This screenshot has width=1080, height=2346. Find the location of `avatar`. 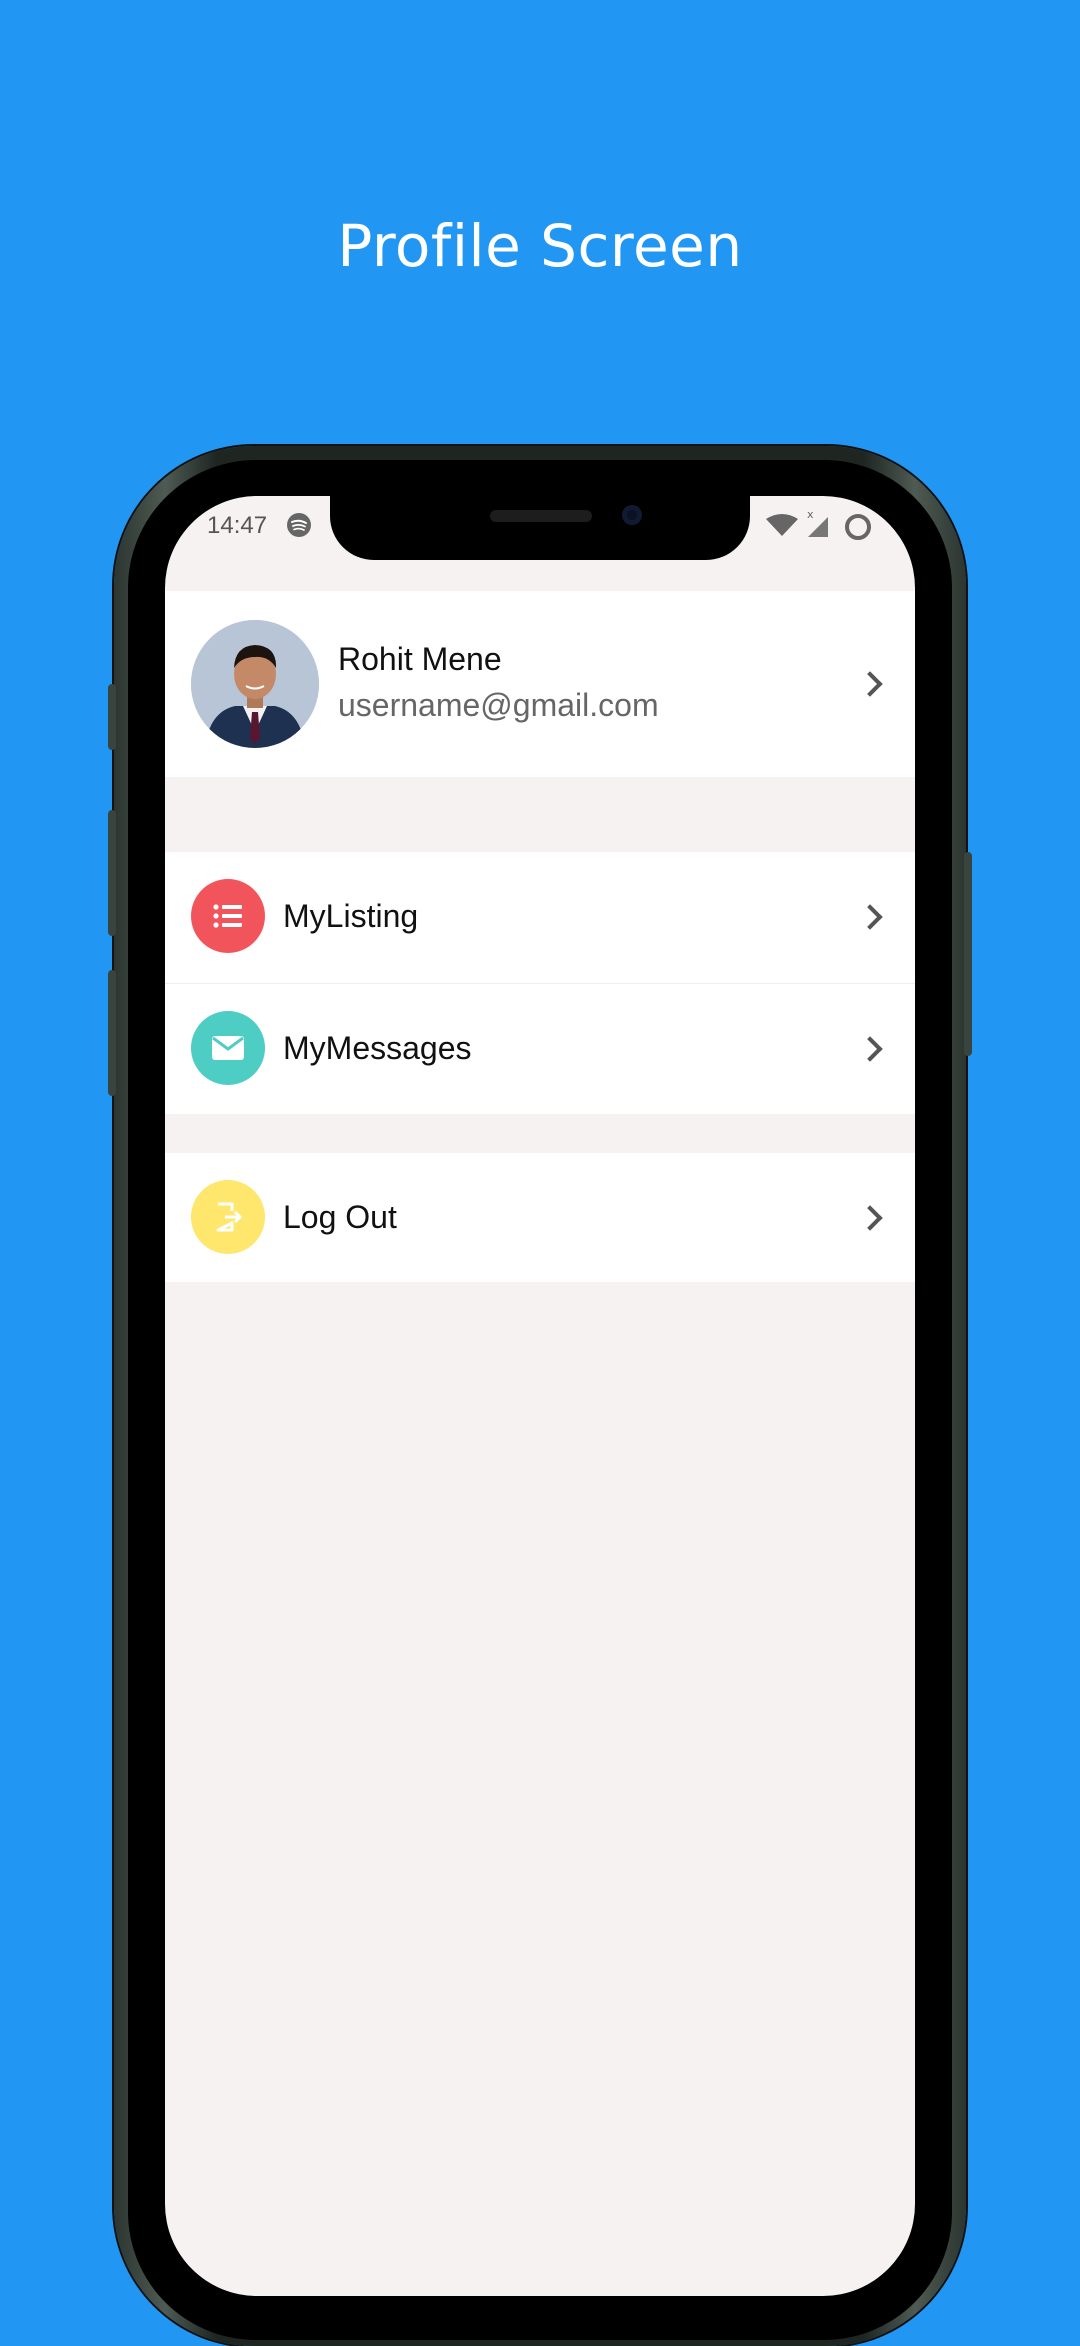

avatar is located at coordinates (255, 684).